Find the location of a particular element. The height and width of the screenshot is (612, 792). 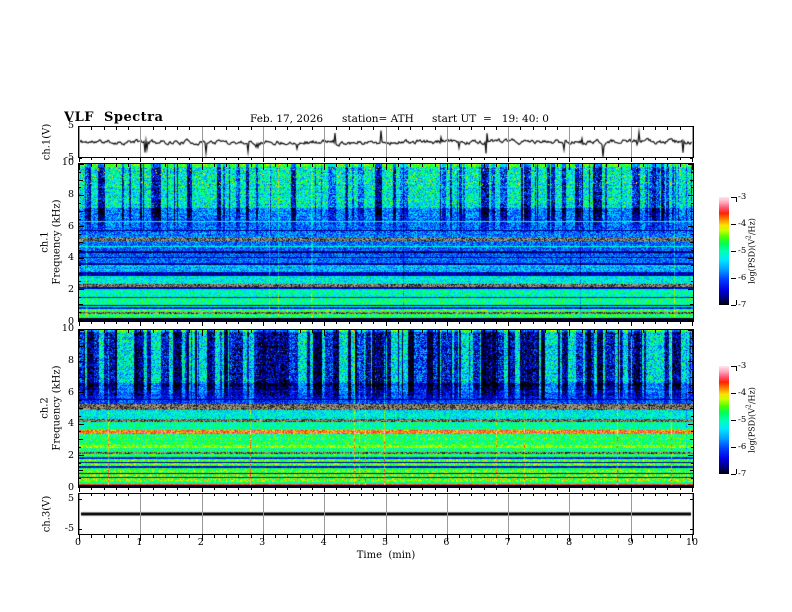

y-tick-label: 2 is located at coordinates (70, 456).